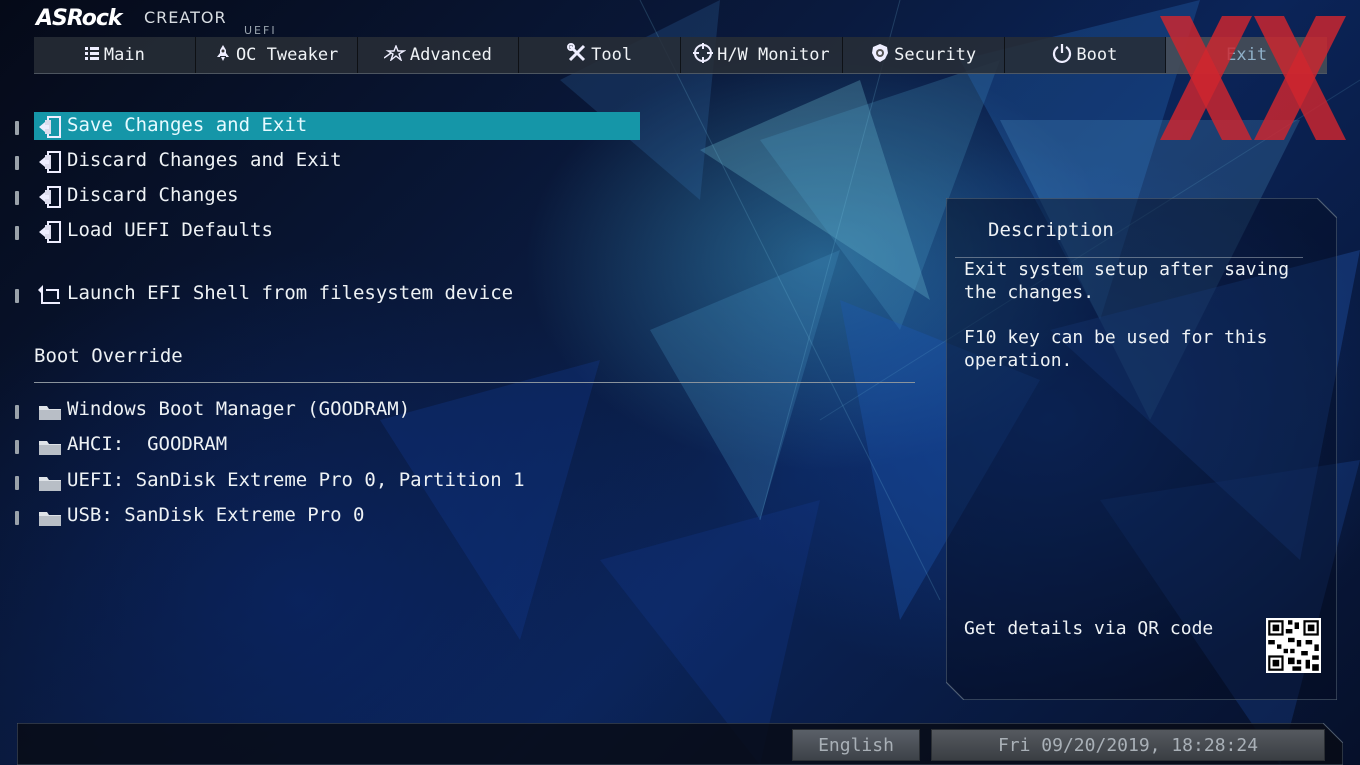 The width and height of the screenshot is (1360, 765). I want to click on star-icon, so click(395, 54).